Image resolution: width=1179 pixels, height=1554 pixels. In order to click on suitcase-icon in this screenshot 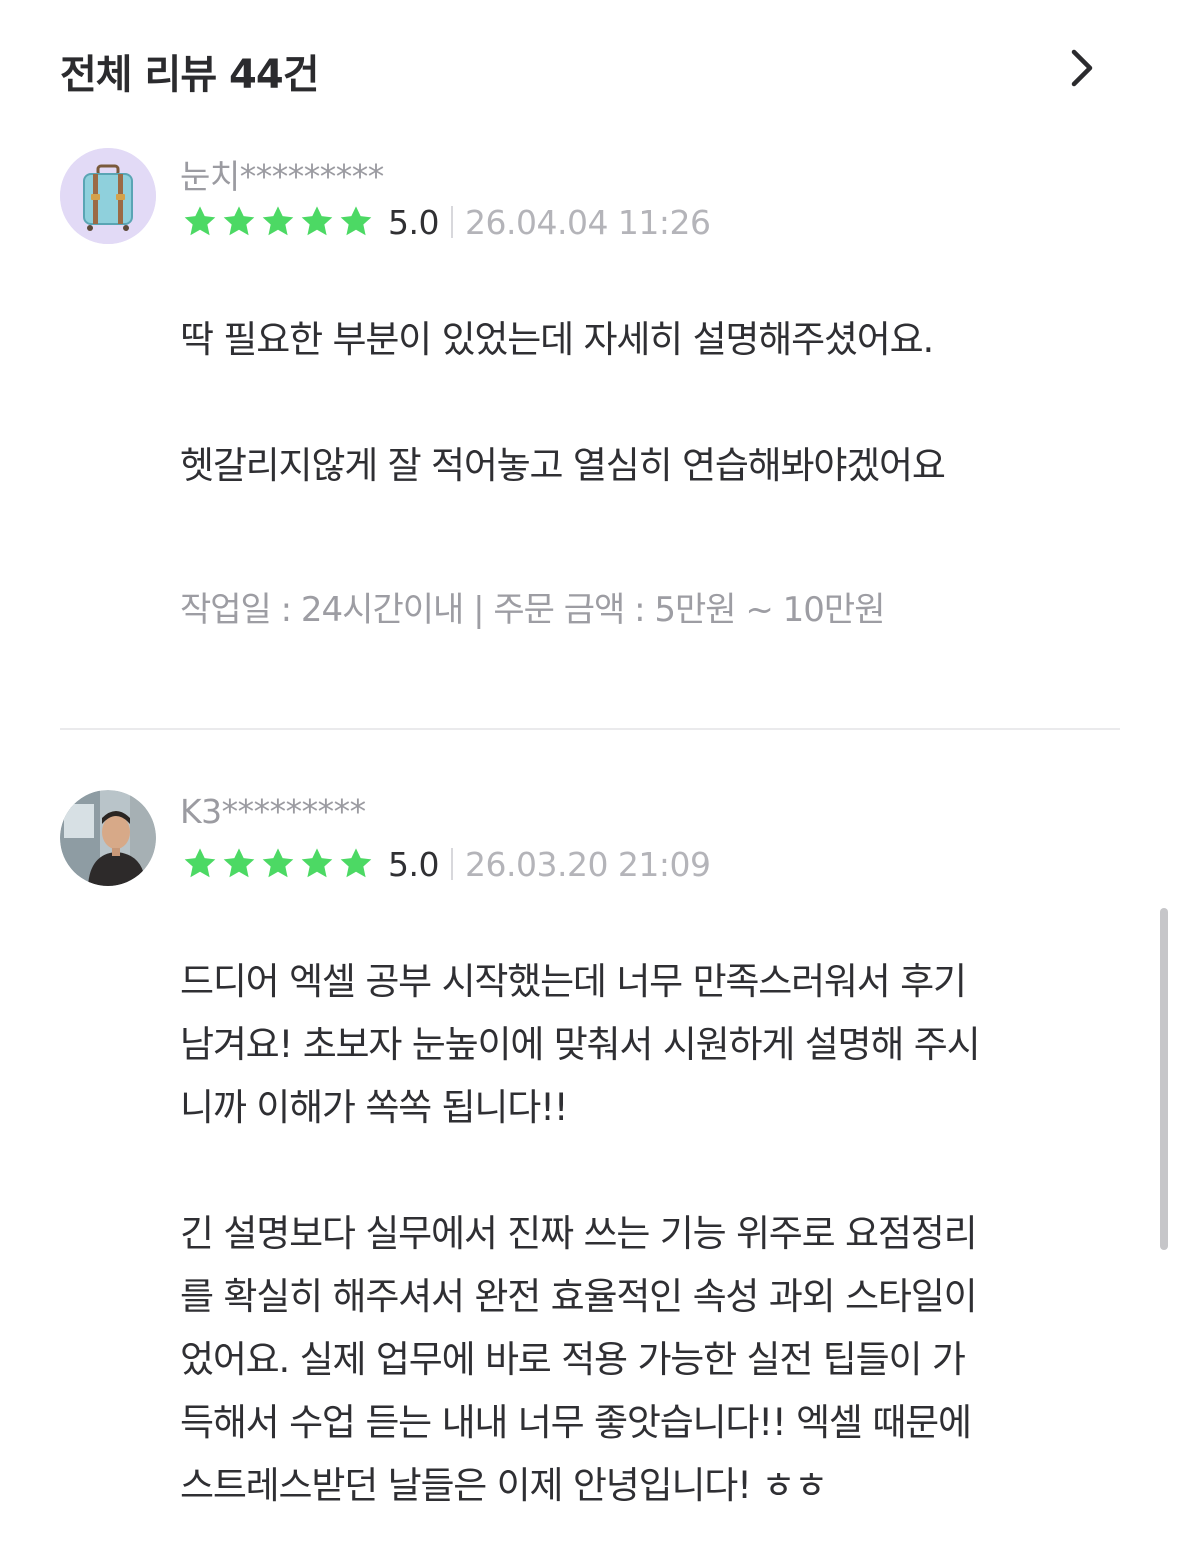, I will do `click(108, 196)`.